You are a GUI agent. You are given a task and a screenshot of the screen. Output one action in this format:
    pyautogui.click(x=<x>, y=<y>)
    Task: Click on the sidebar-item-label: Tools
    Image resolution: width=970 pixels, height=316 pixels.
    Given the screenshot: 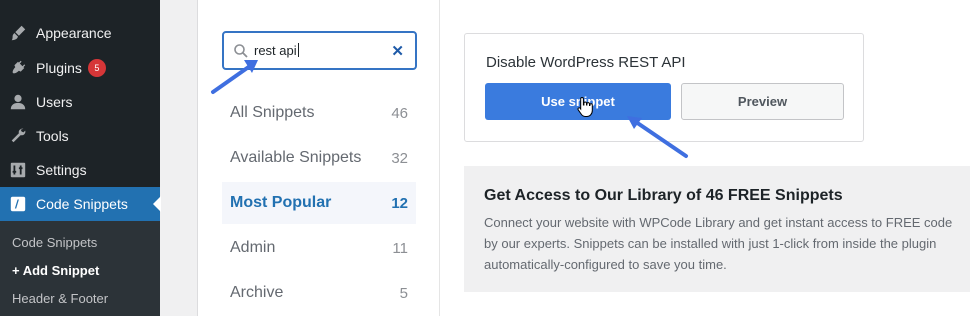 What is the action you would take?
    pyautogui.click(x=52, y=136)
    